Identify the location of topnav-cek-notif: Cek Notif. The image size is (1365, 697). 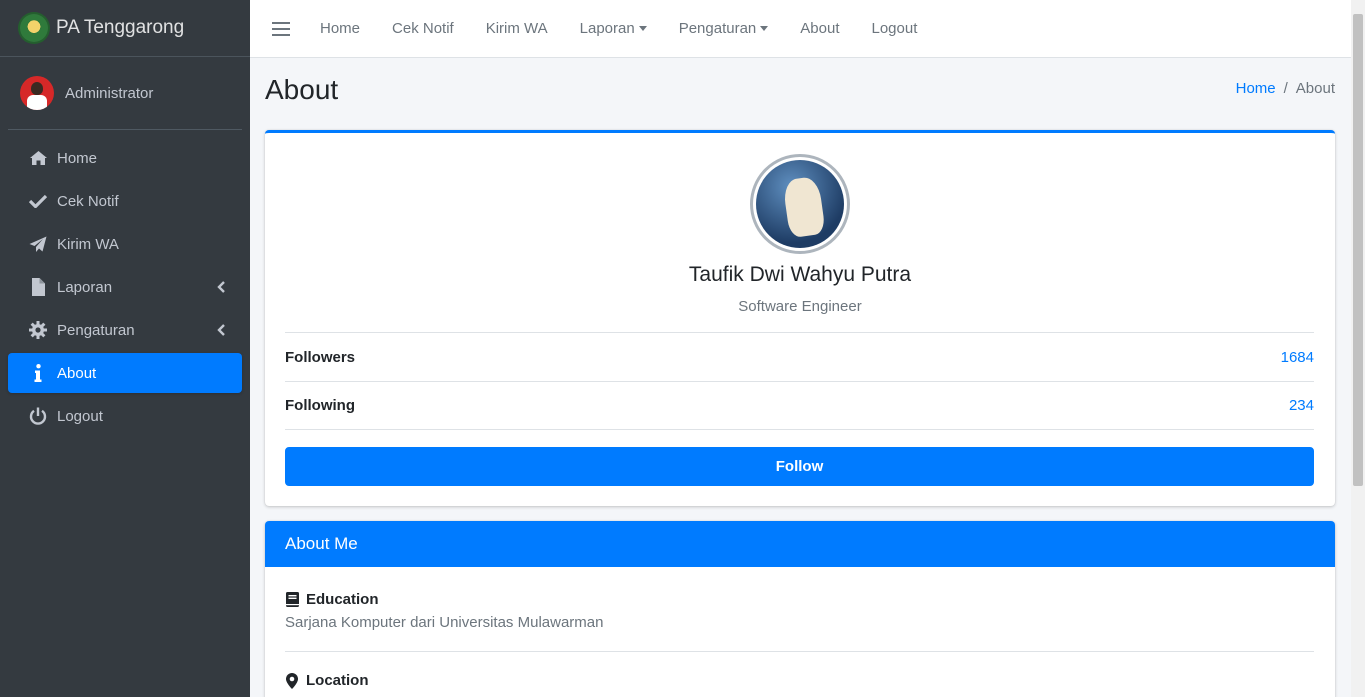
(423, 28).